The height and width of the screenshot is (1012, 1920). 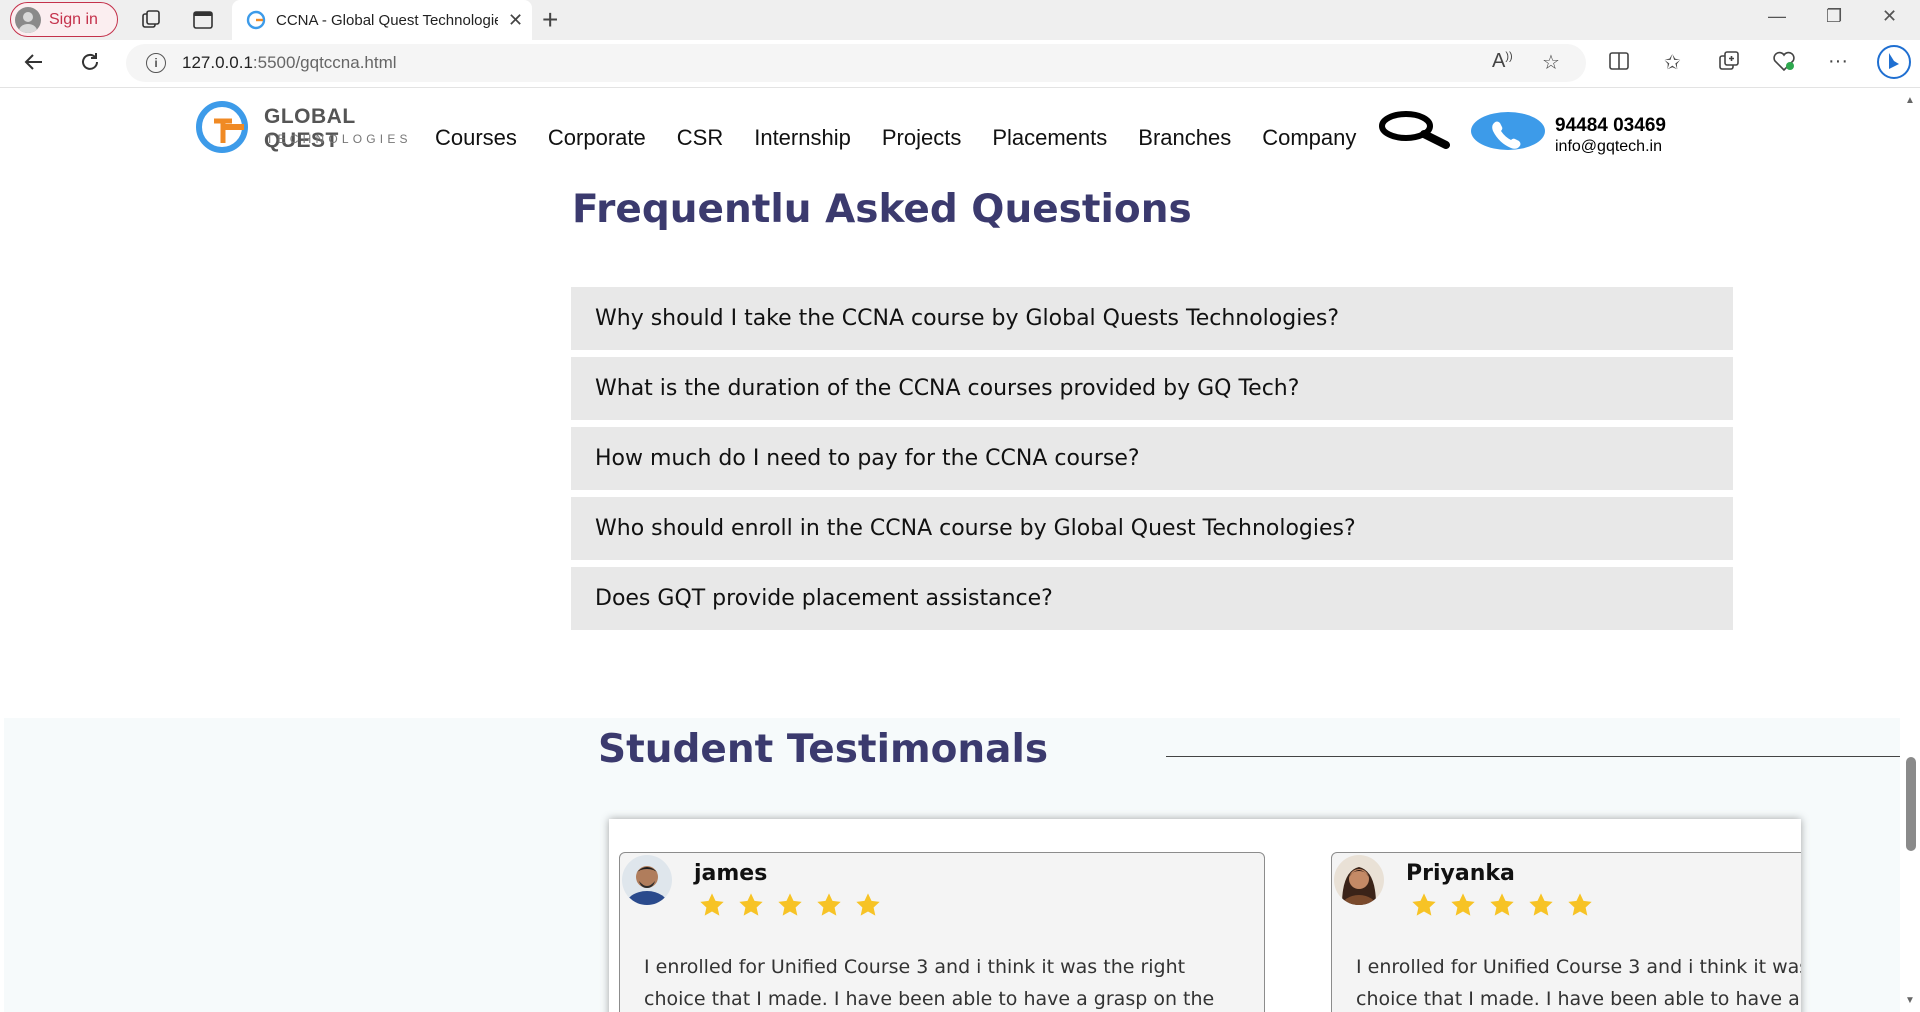 What do you see at coordinates (1610, 126) in the screenshot?
I see `contact-phone: 94484 03469` at bounding box center [1610, 126].